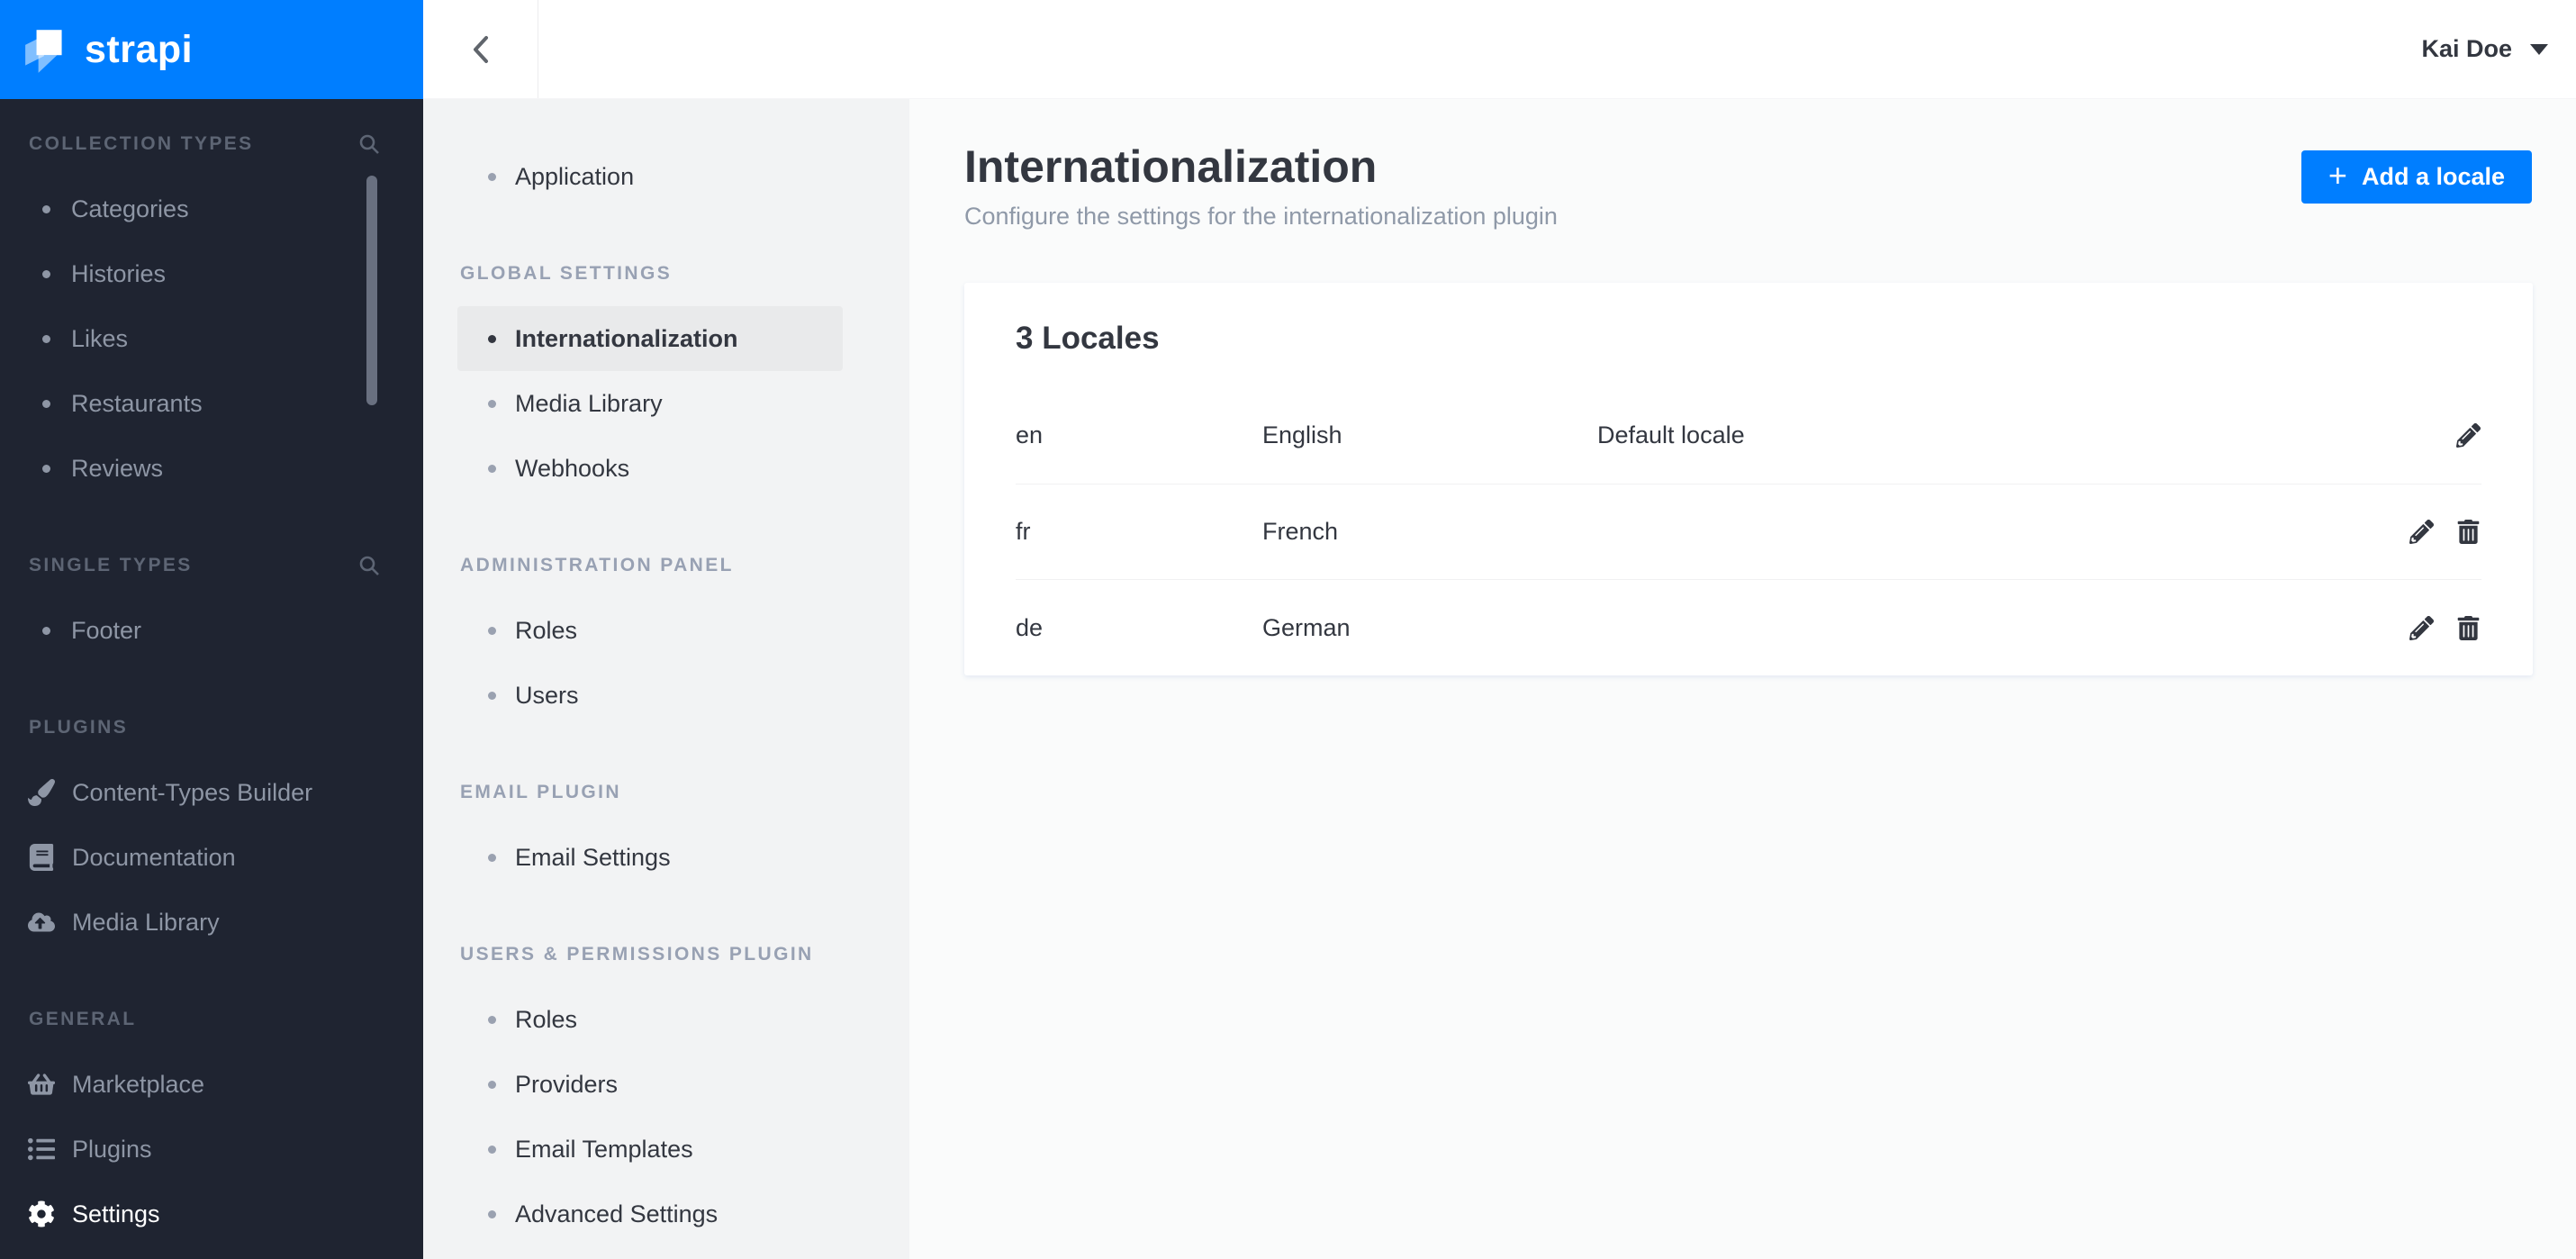 The width and height of the screenshot is (2576, 1259). What do you see at coordinates (41, 1214) in the screenshot?
I see `gear-icon` at bounding box center [41, 1214].